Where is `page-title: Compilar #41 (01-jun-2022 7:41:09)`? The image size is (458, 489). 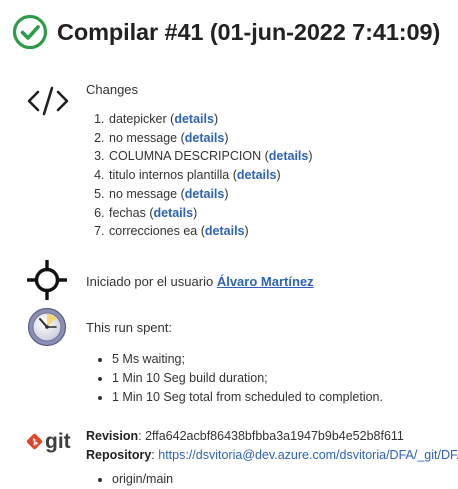 page-title: Compilar #41 (01-jun-2022 7:41:09) is located at coordinates (249, 31).